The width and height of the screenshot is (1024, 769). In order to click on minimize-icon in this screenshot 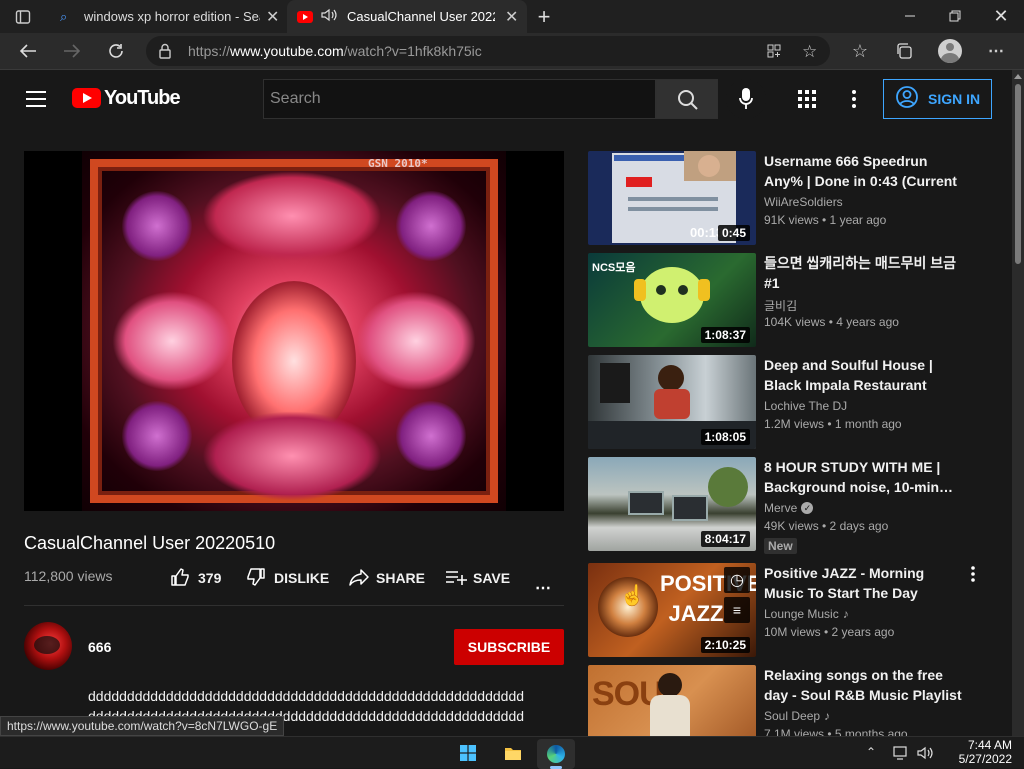, I will do `click(910, 16)`.